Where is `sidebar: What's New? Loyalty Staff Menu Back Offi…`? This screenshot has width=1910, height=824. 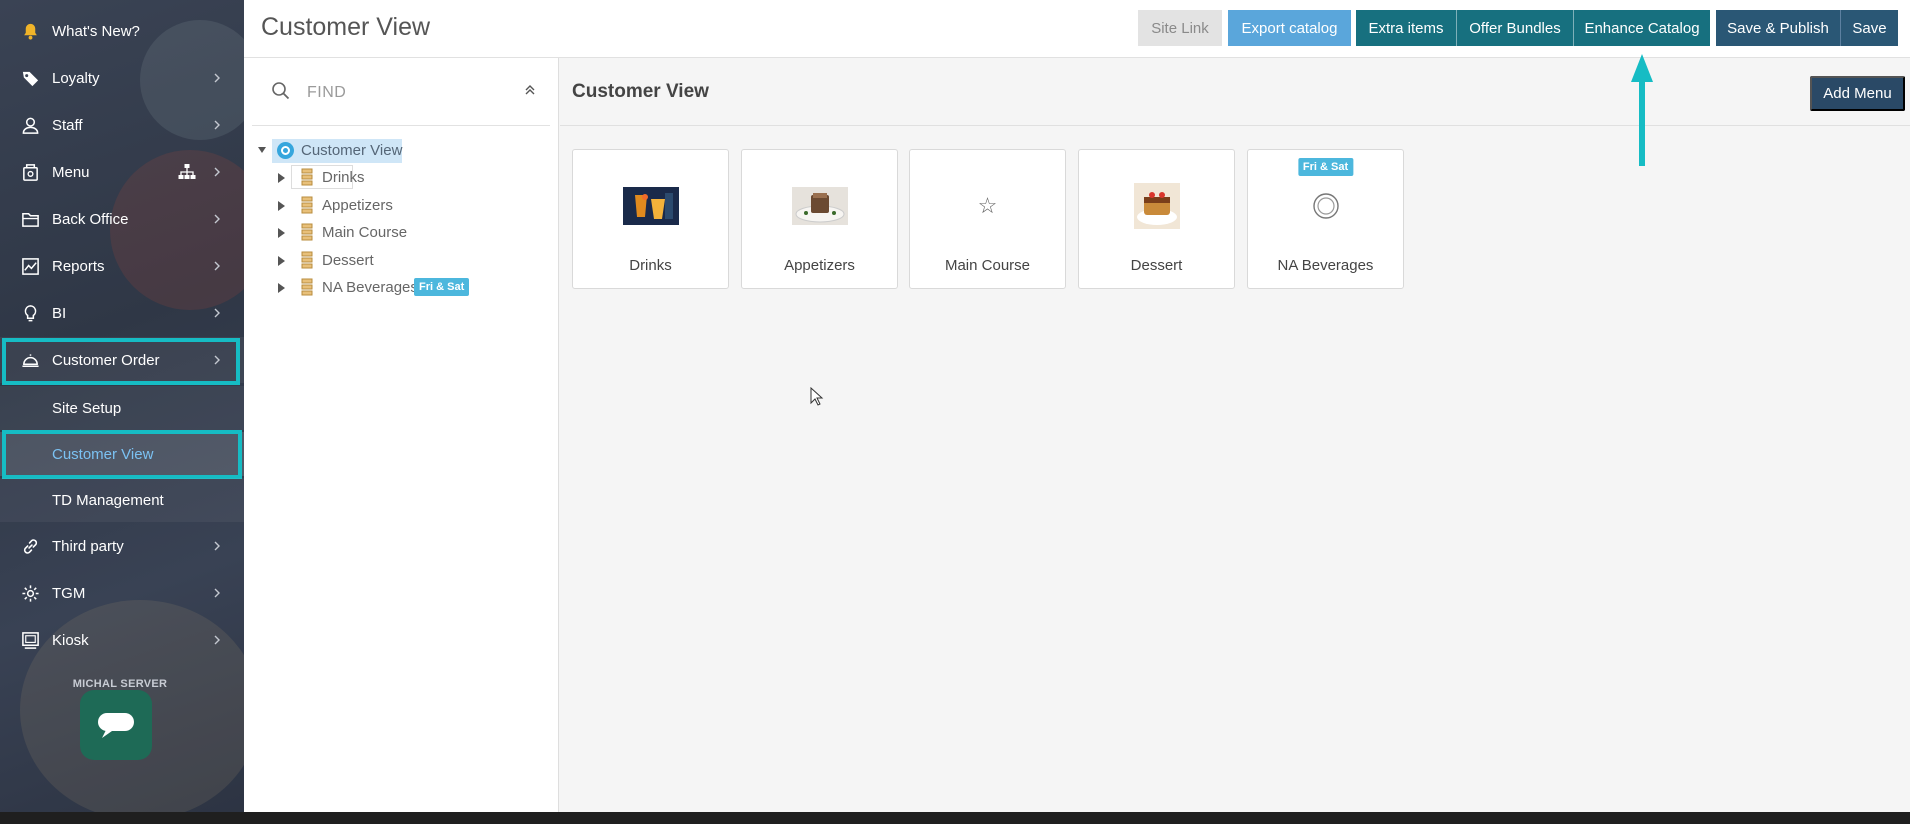 sidebar: What's New? Loyalty Staff Menu Back Offi… is located at coordinates (122, 412).